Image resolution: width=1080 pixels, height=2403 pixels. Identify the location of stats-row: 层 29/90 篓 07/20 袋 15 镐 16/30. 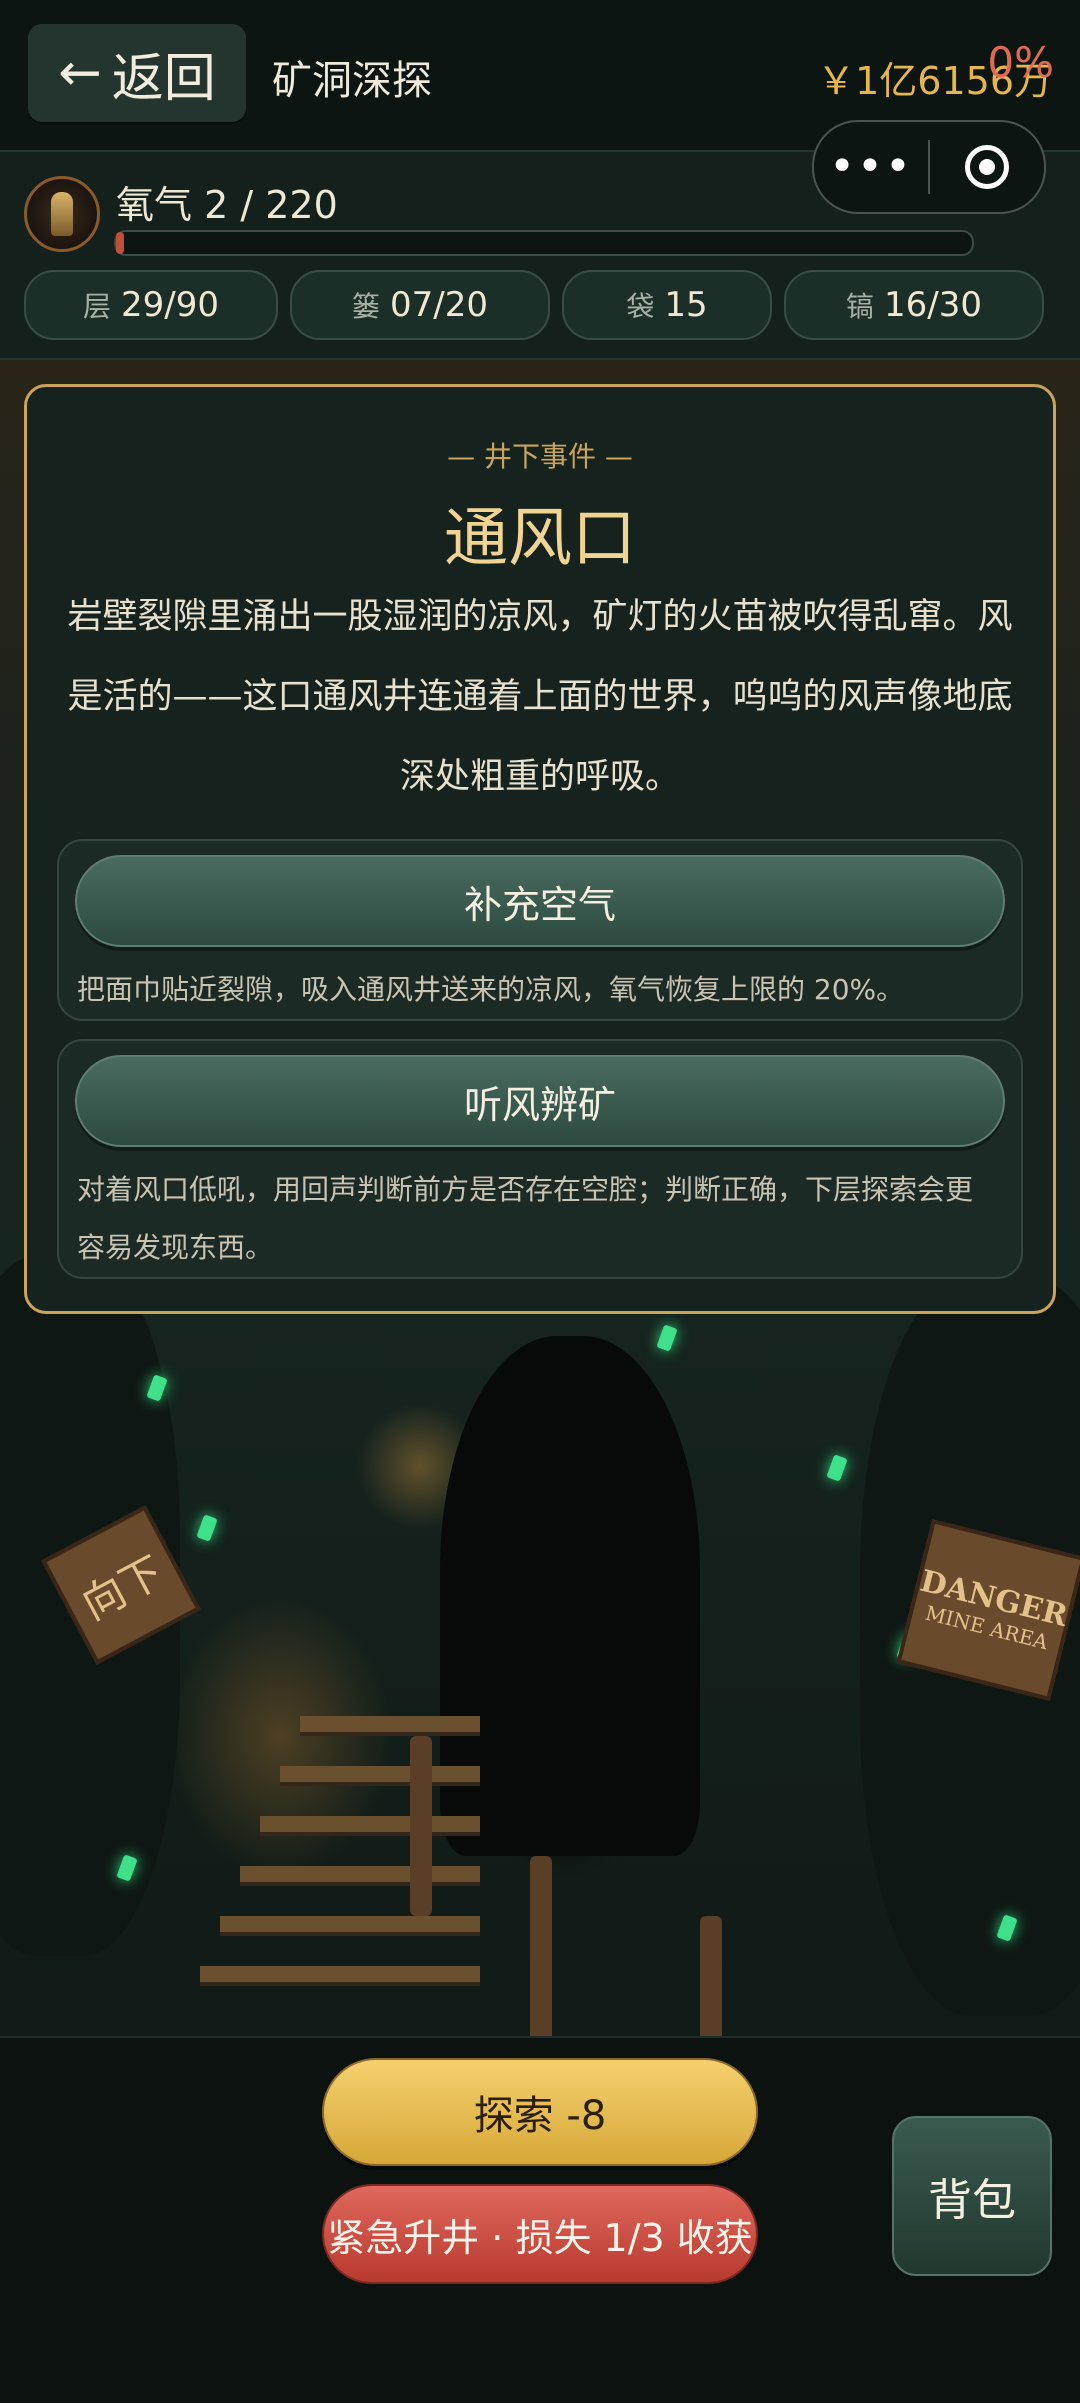
(540, 306).